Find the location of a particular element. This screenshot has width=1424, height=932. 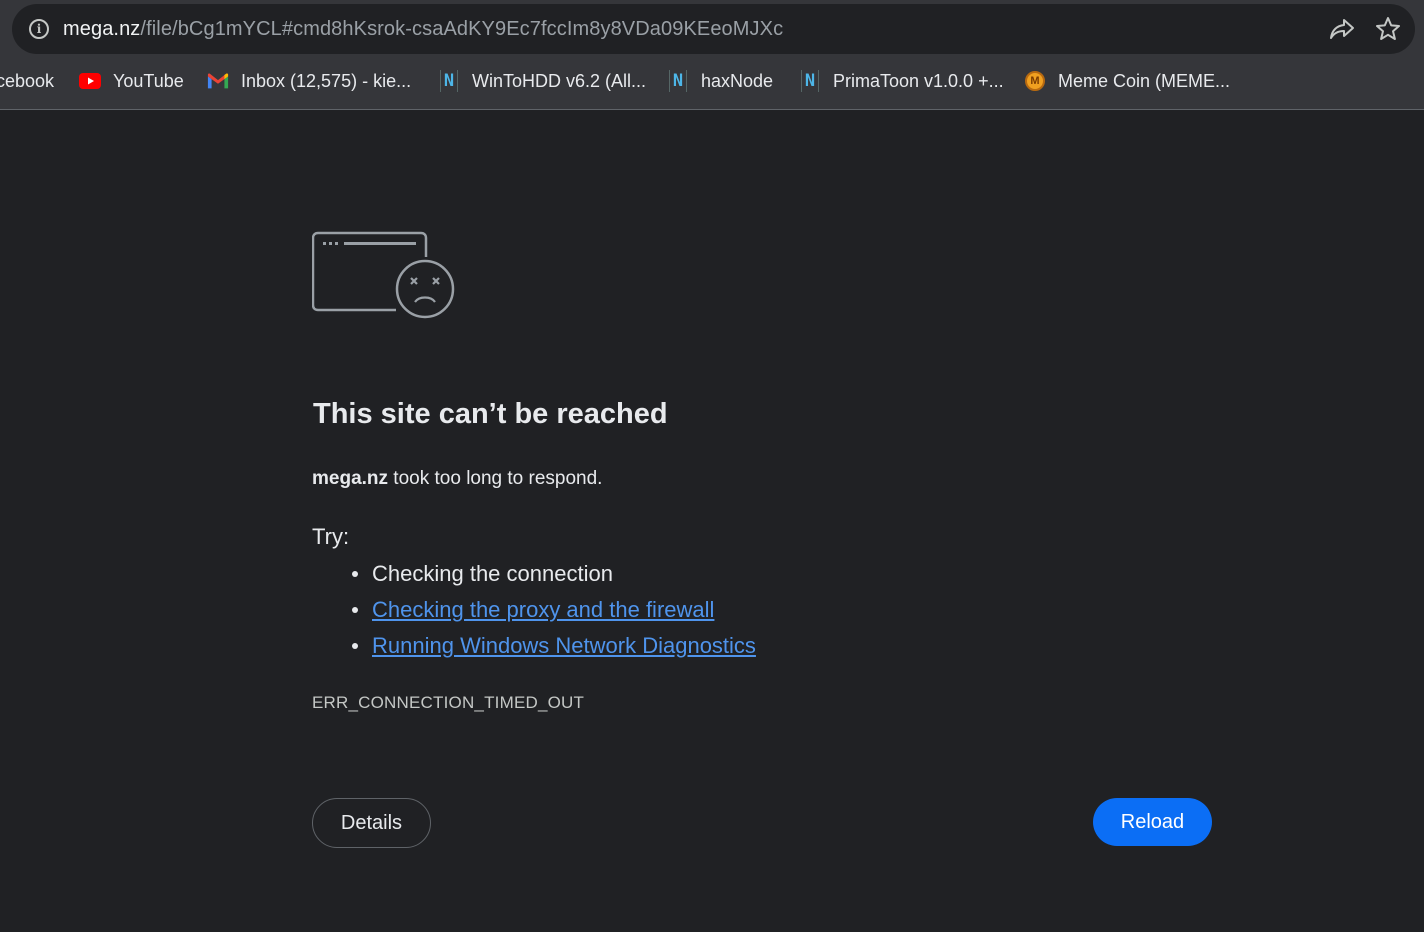

error-summary: mega.nz took too long to respond. is located at coordinates (457, 479).